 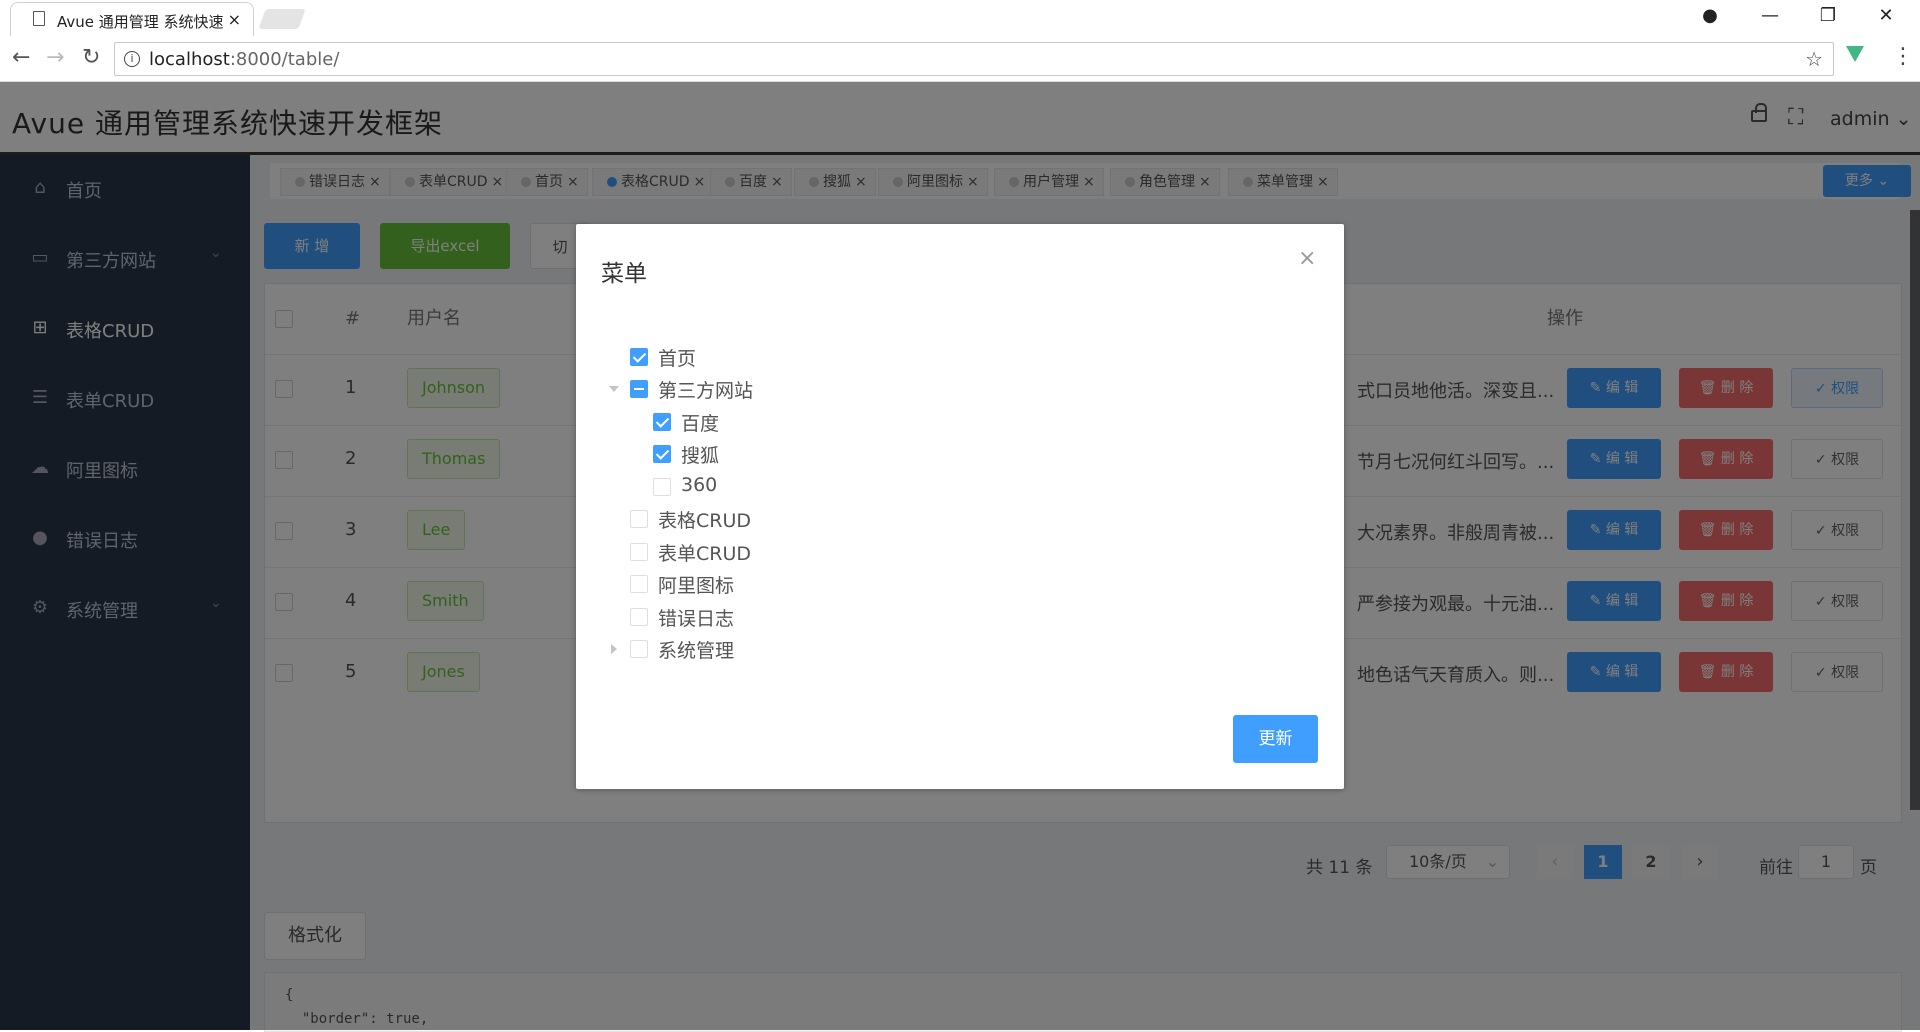 I want to click on url-path: :8000/table/, so click(x=284, y=59).